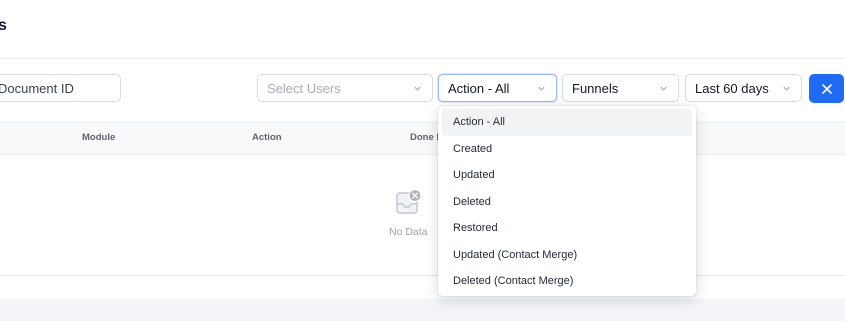 The width and height of the screenshot is (845, 321). What do you see at coordinates (422, 310) in the screenshot?
I see `footer-band` at bounding box center [422, 310].